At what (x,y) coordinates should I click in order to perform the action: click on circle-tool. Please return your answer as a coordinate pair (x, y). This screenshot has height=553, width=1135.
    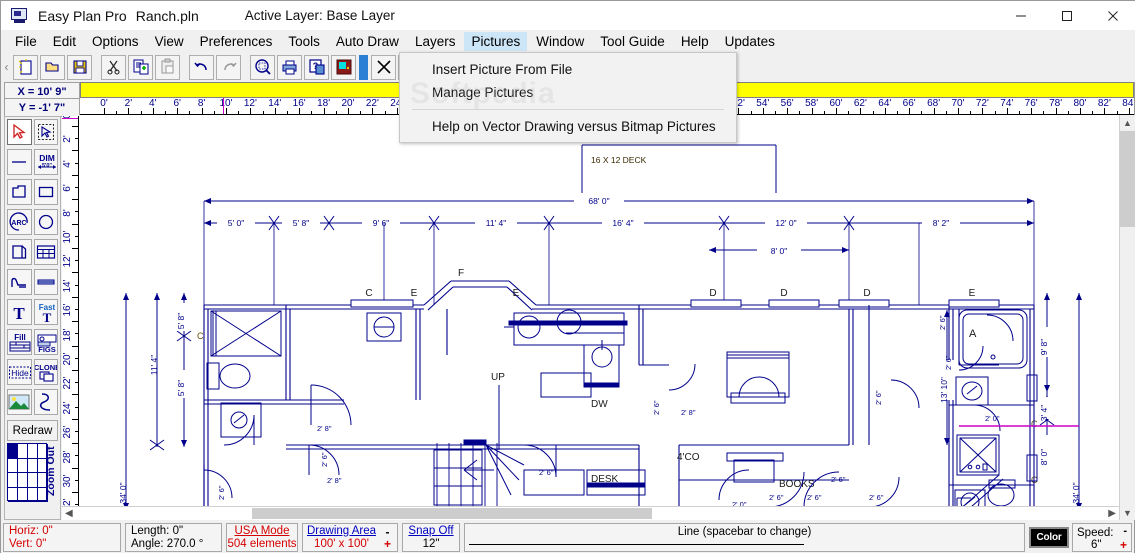
    Looking at the image, I should click on (45, 222).